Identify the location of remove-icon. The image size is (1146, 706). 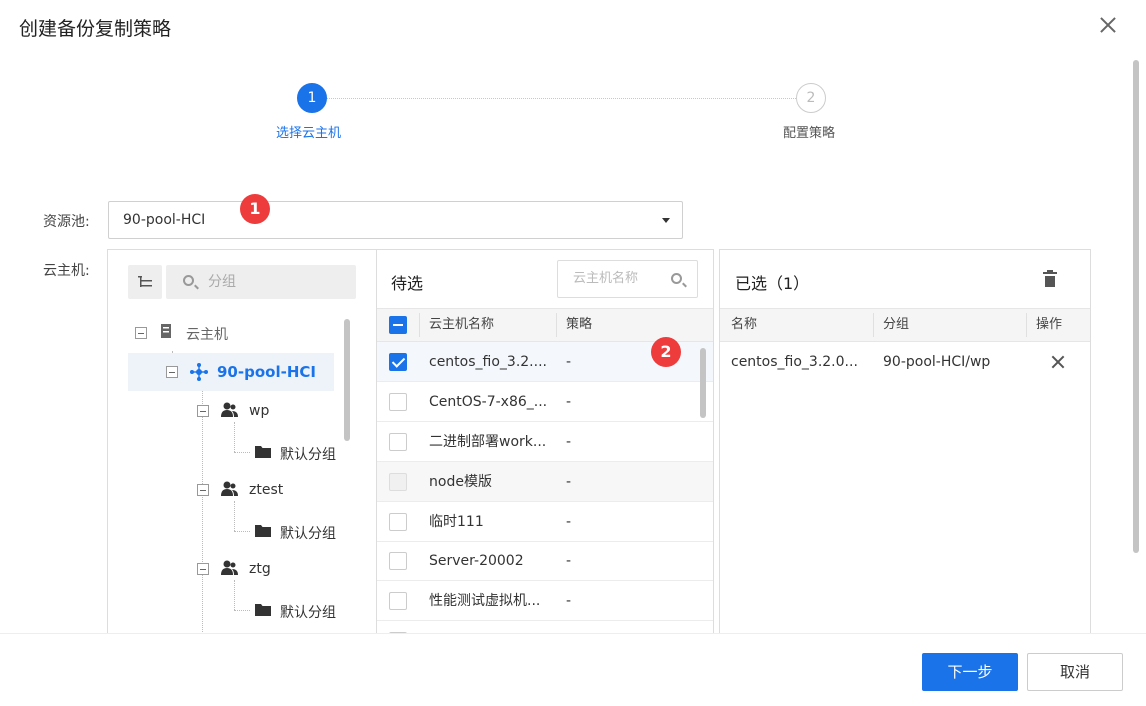
(1058, 362).